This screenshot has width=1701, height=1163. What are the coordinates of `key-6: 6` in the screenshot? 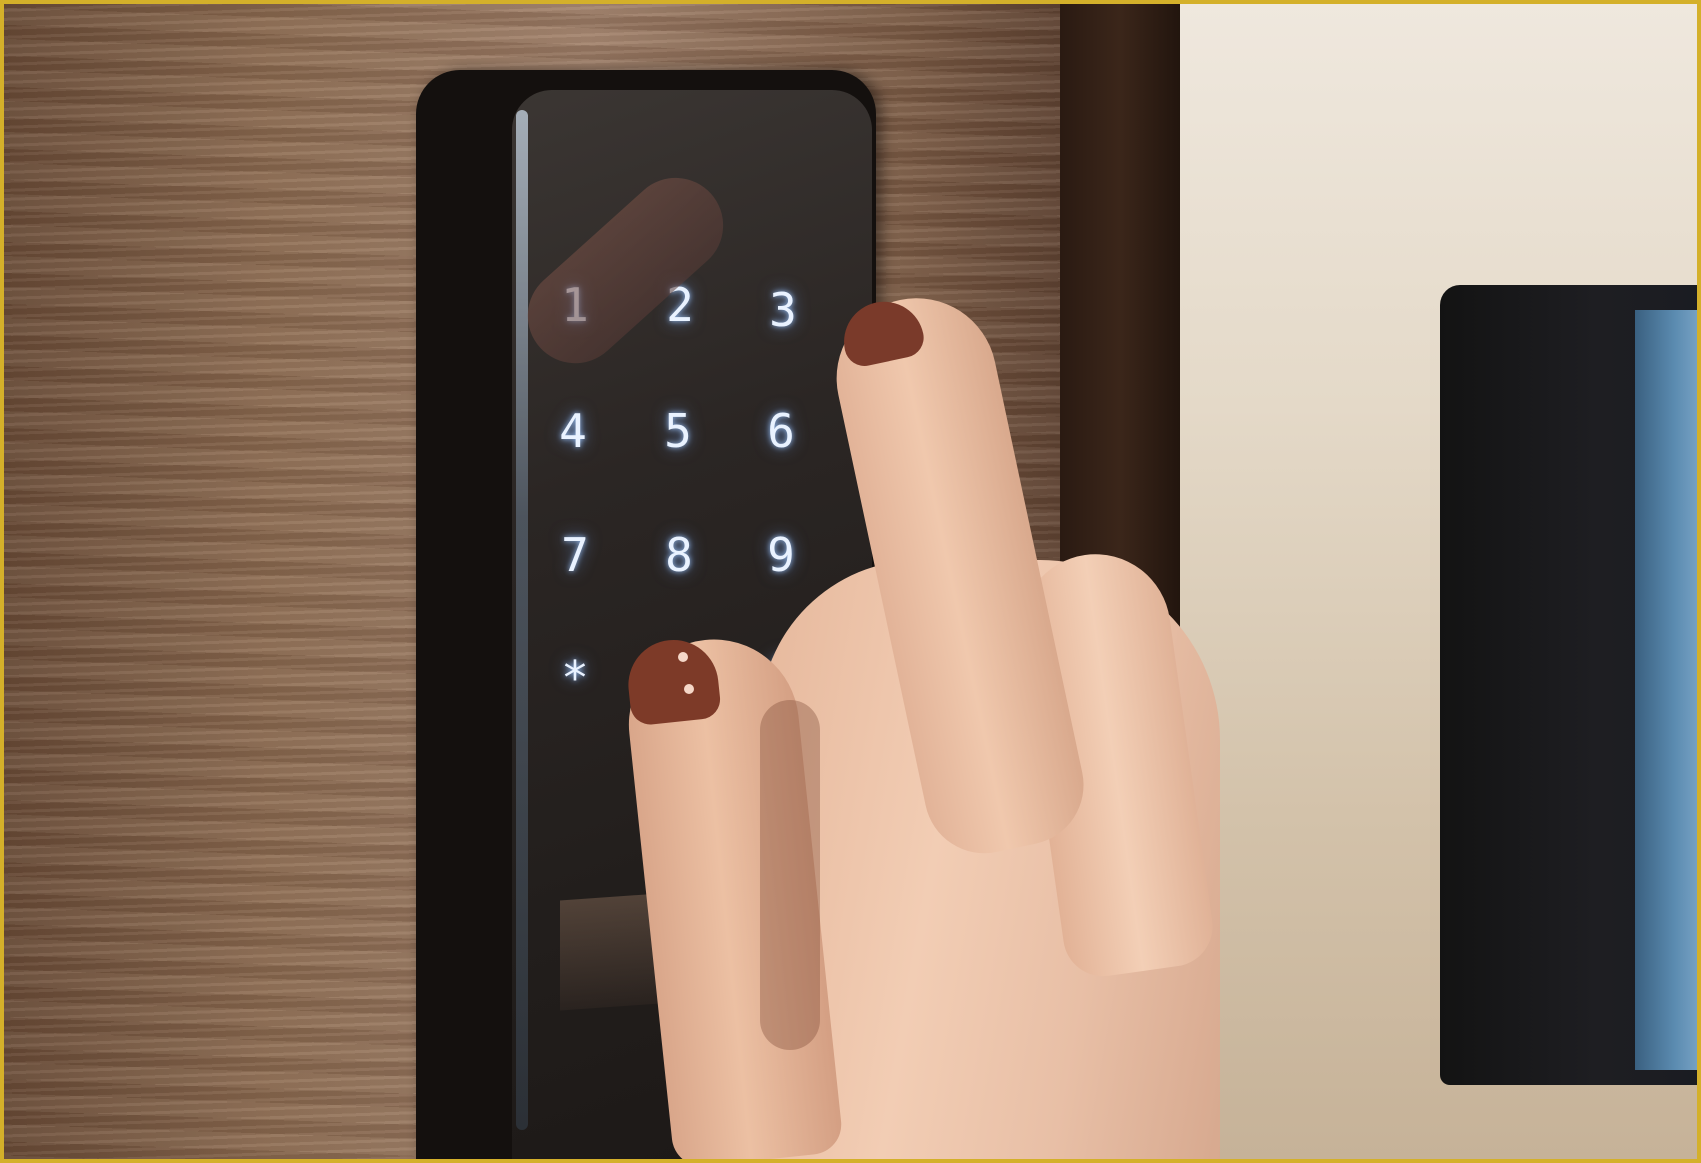 It's located at (781, 431).